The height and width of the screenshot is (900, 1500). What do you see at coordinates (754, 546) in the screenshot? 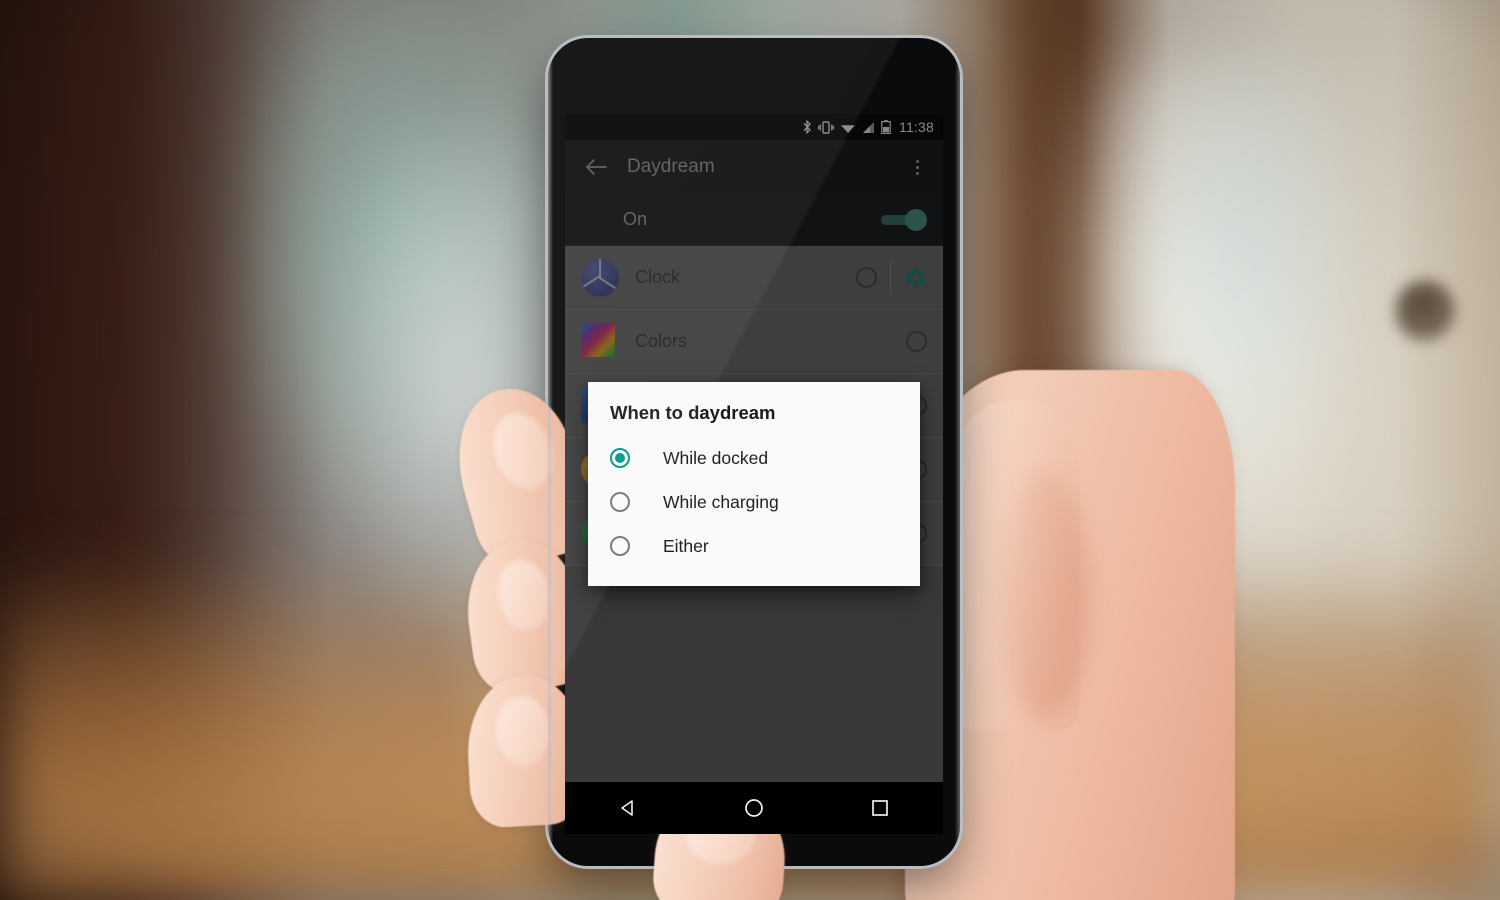
I see `dialog-option-either: Either` at bounding box center [754, 546].